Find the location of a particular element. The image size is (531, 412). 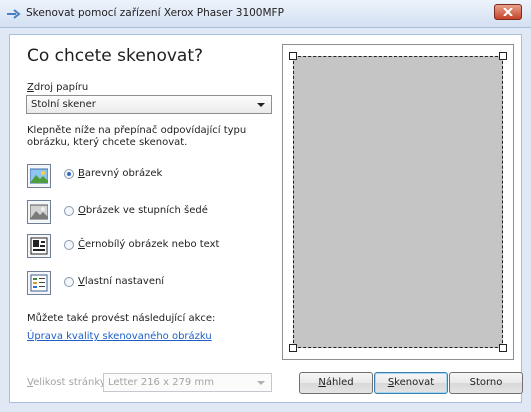

color-picture-radio is located at coordinates (69, 174).